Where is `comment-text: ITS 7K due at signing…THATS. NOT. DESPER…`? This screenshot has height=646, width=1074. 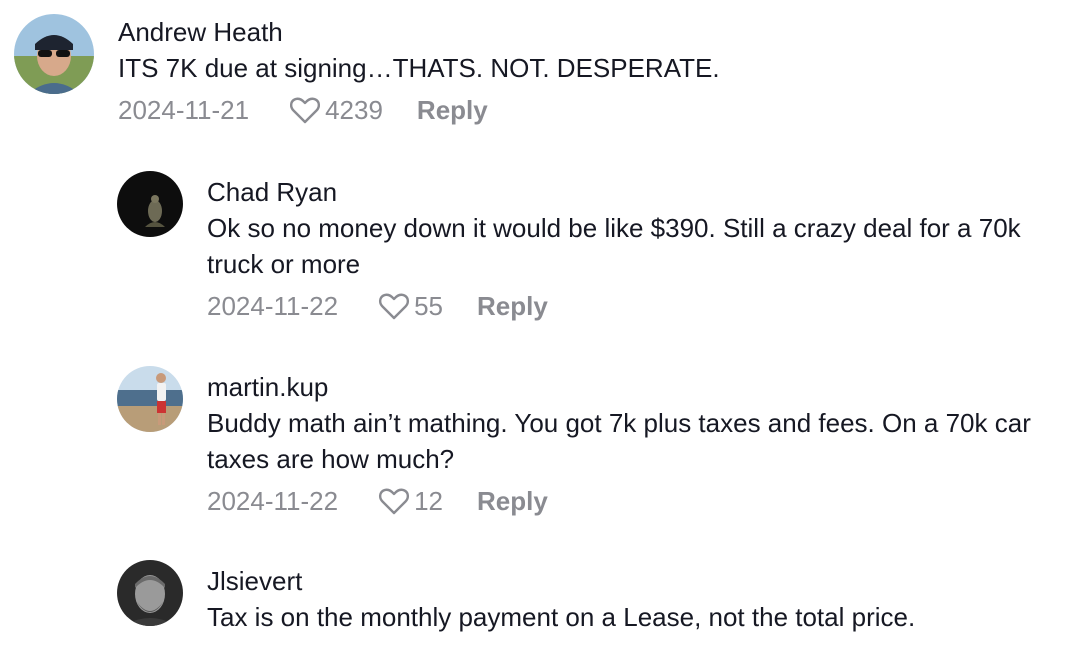
comment-text: ITS 7K due at signing…THATS. NOT. DESPER… is located at coordinates (419, 68).